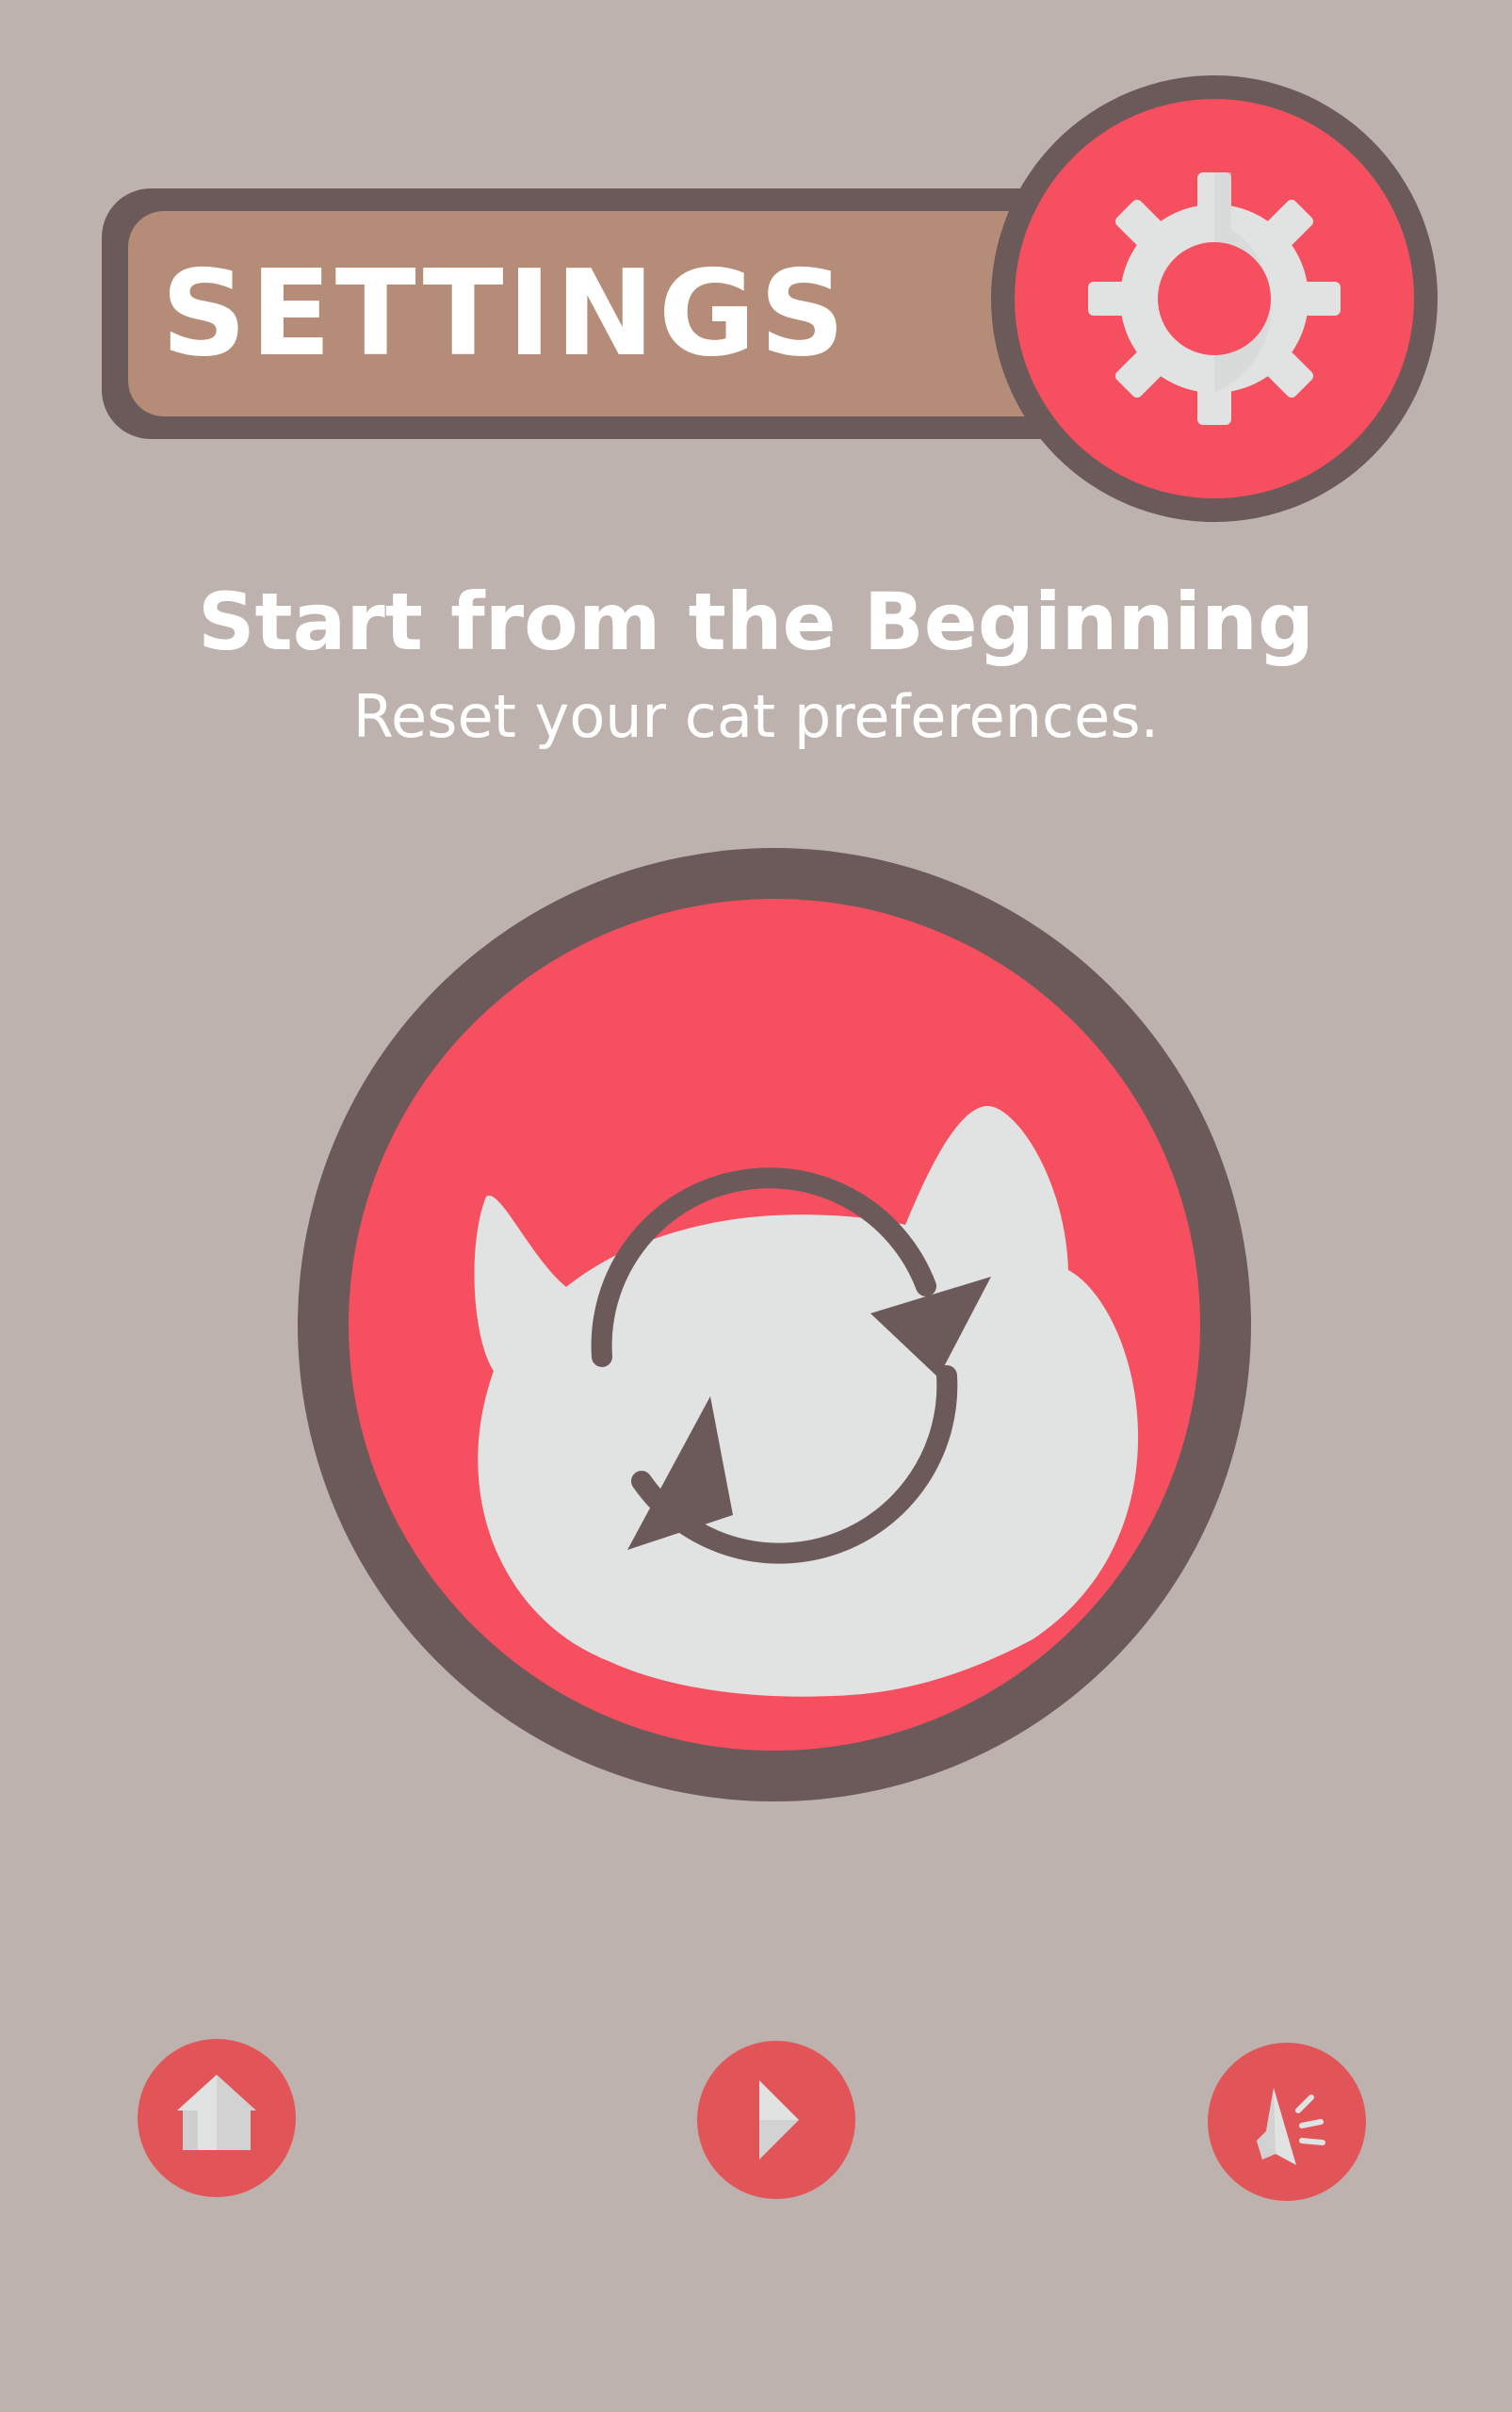 Image resolution: width=1512 pixels, height=2412 pixels. Describe the element at coordinates (216, 2112) in the screenshot. I see `home-icon` at that location.